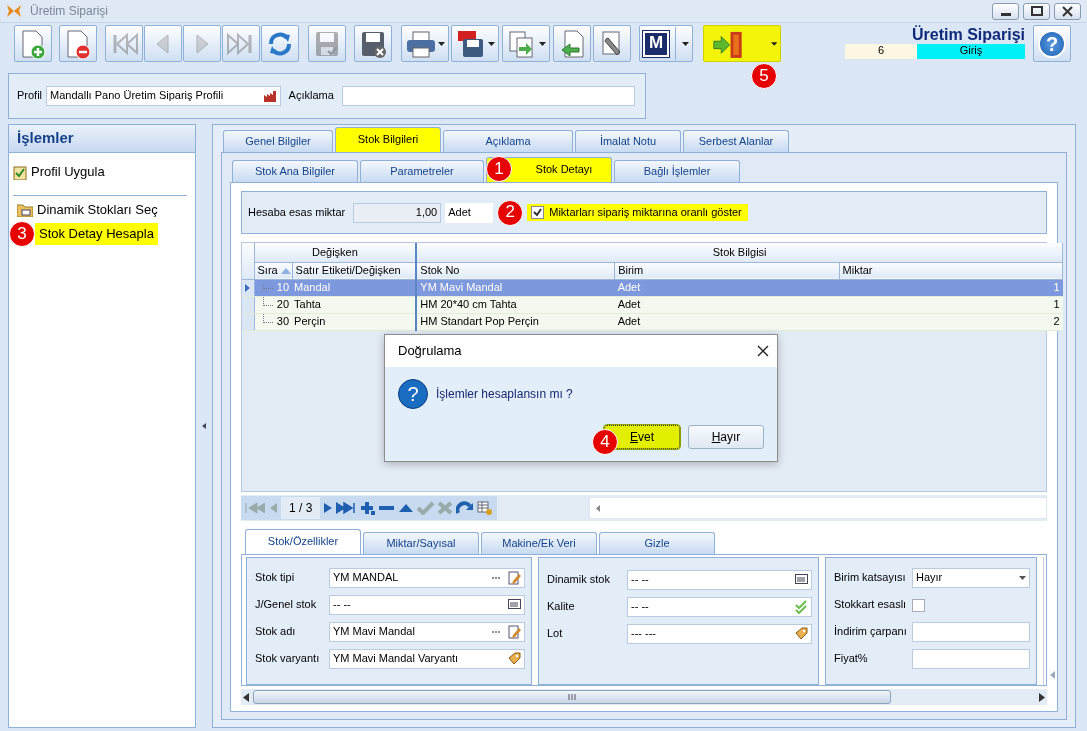  What do you see at coordinates (278, 141) in the screenshot?
I see `tab: Genel Bilgiler` at bounding box center [278, 141].